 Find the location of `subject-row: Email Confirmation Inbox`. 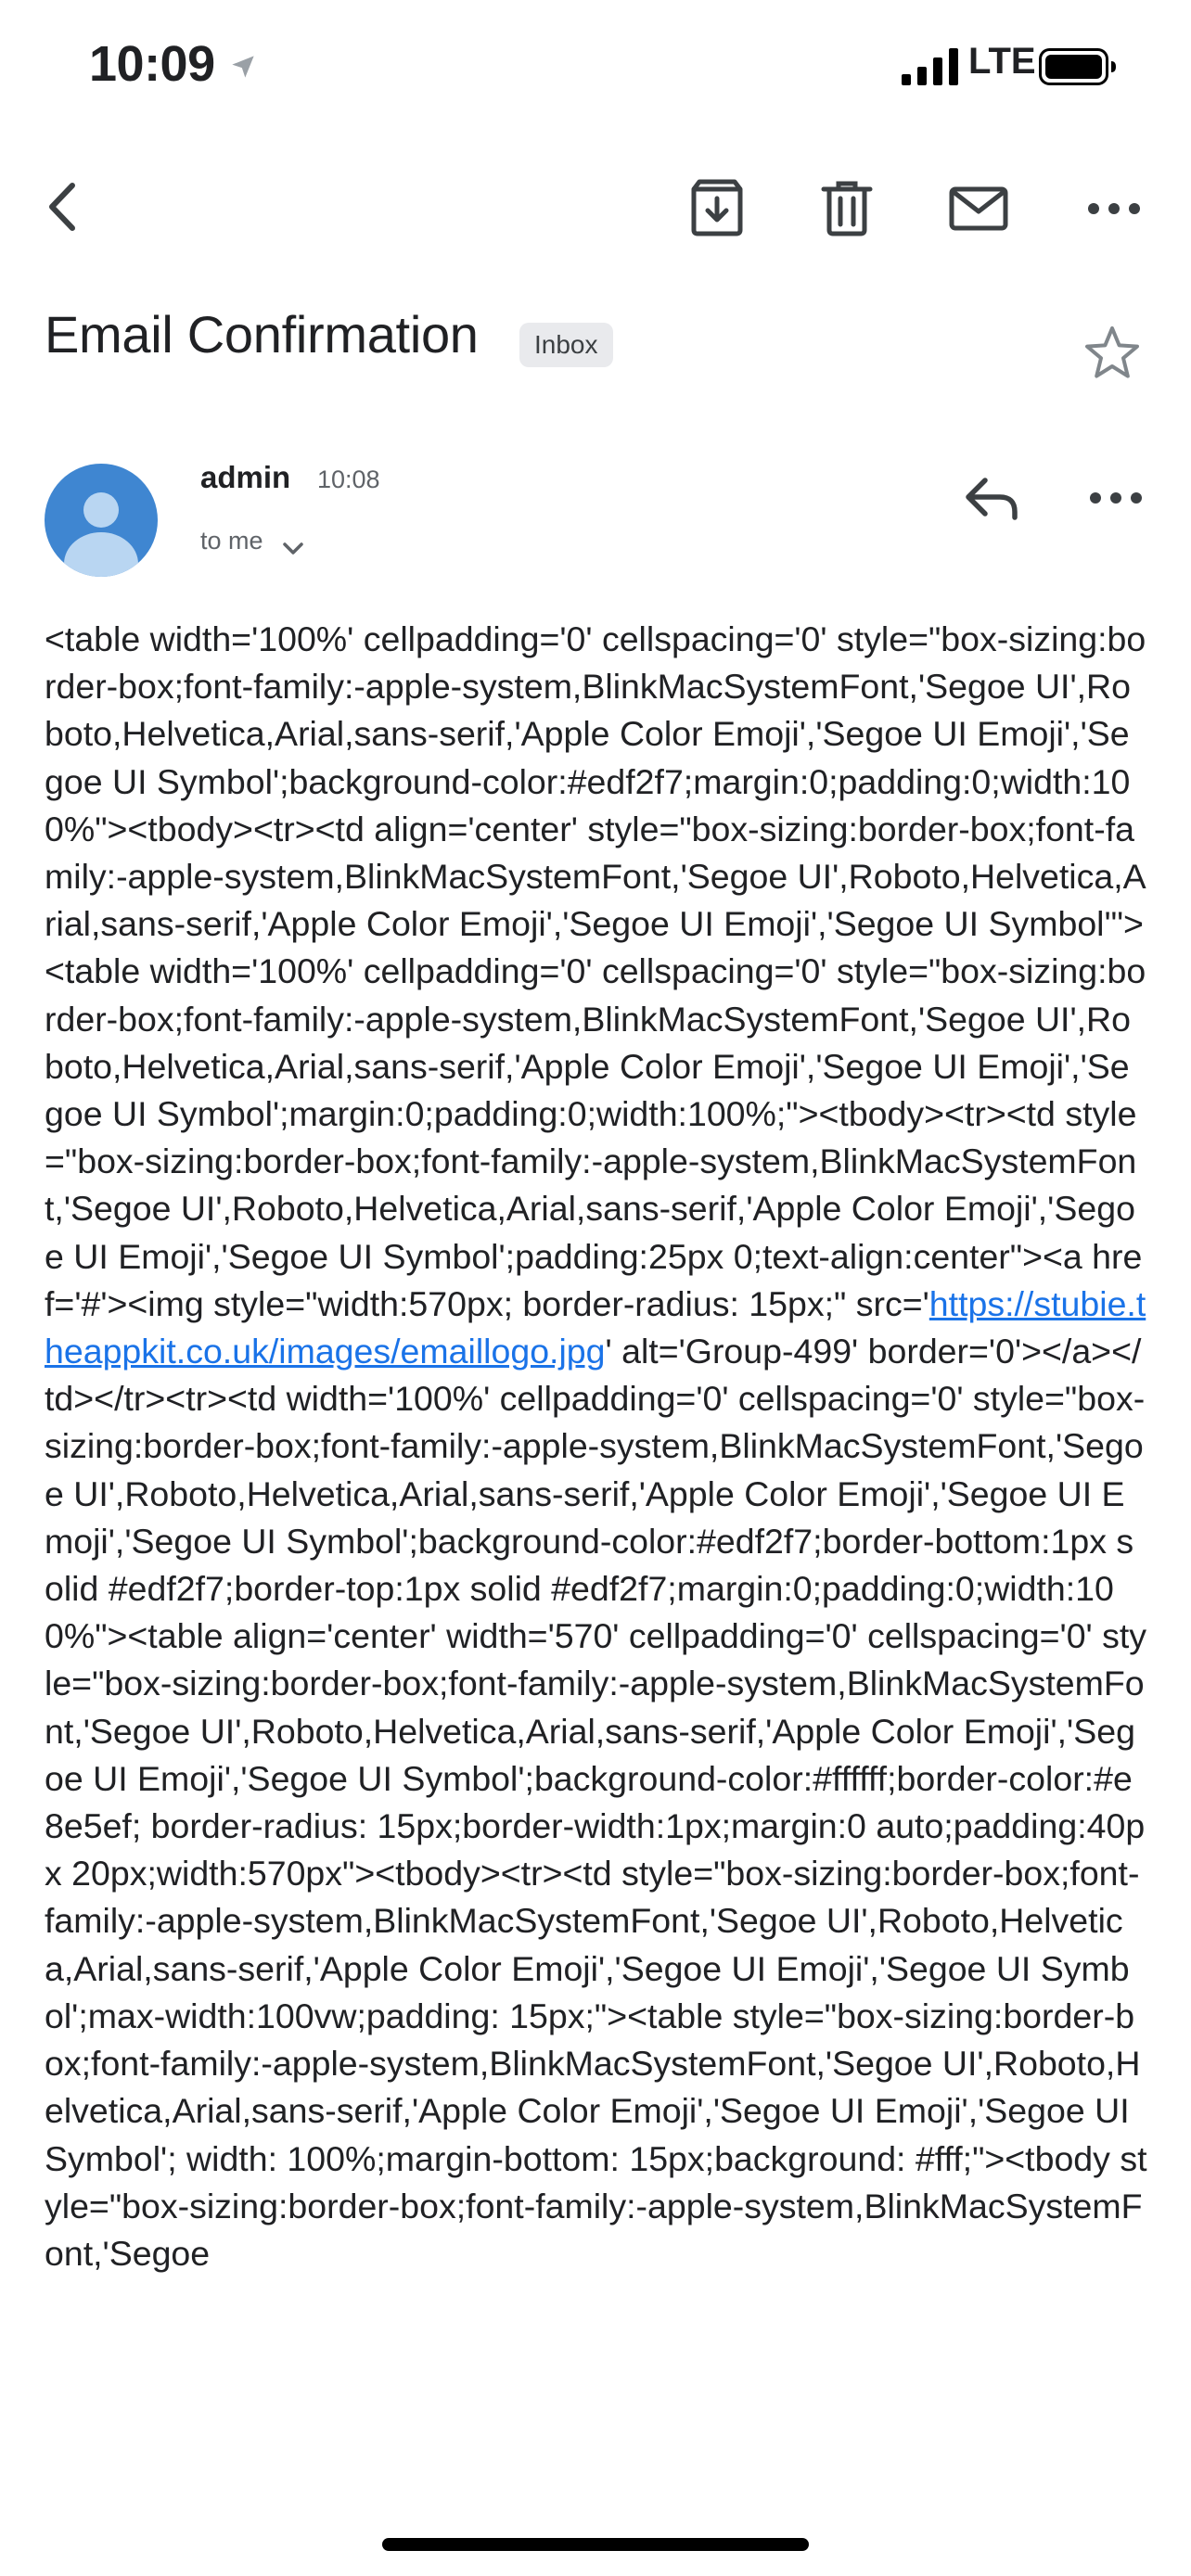

subject-row: Email Confirmation Inbox is located at coordinates (597, 346).